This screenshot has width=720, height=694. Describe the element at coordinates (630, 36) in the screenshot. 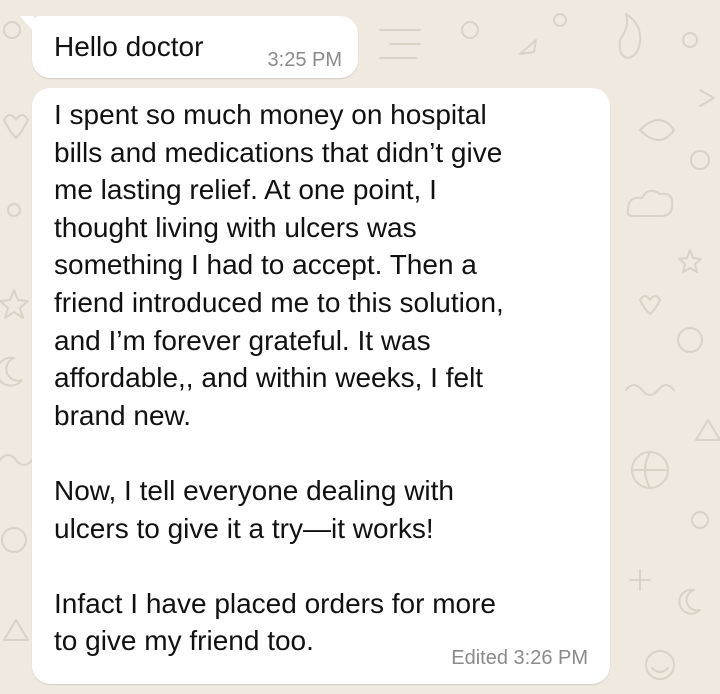

I see `doodle-flame-icon` at that location.